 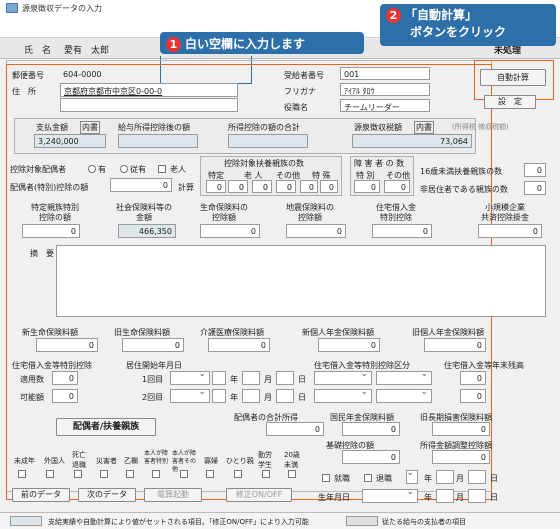 I want to click on retire-check, so click(x=368, y=478).